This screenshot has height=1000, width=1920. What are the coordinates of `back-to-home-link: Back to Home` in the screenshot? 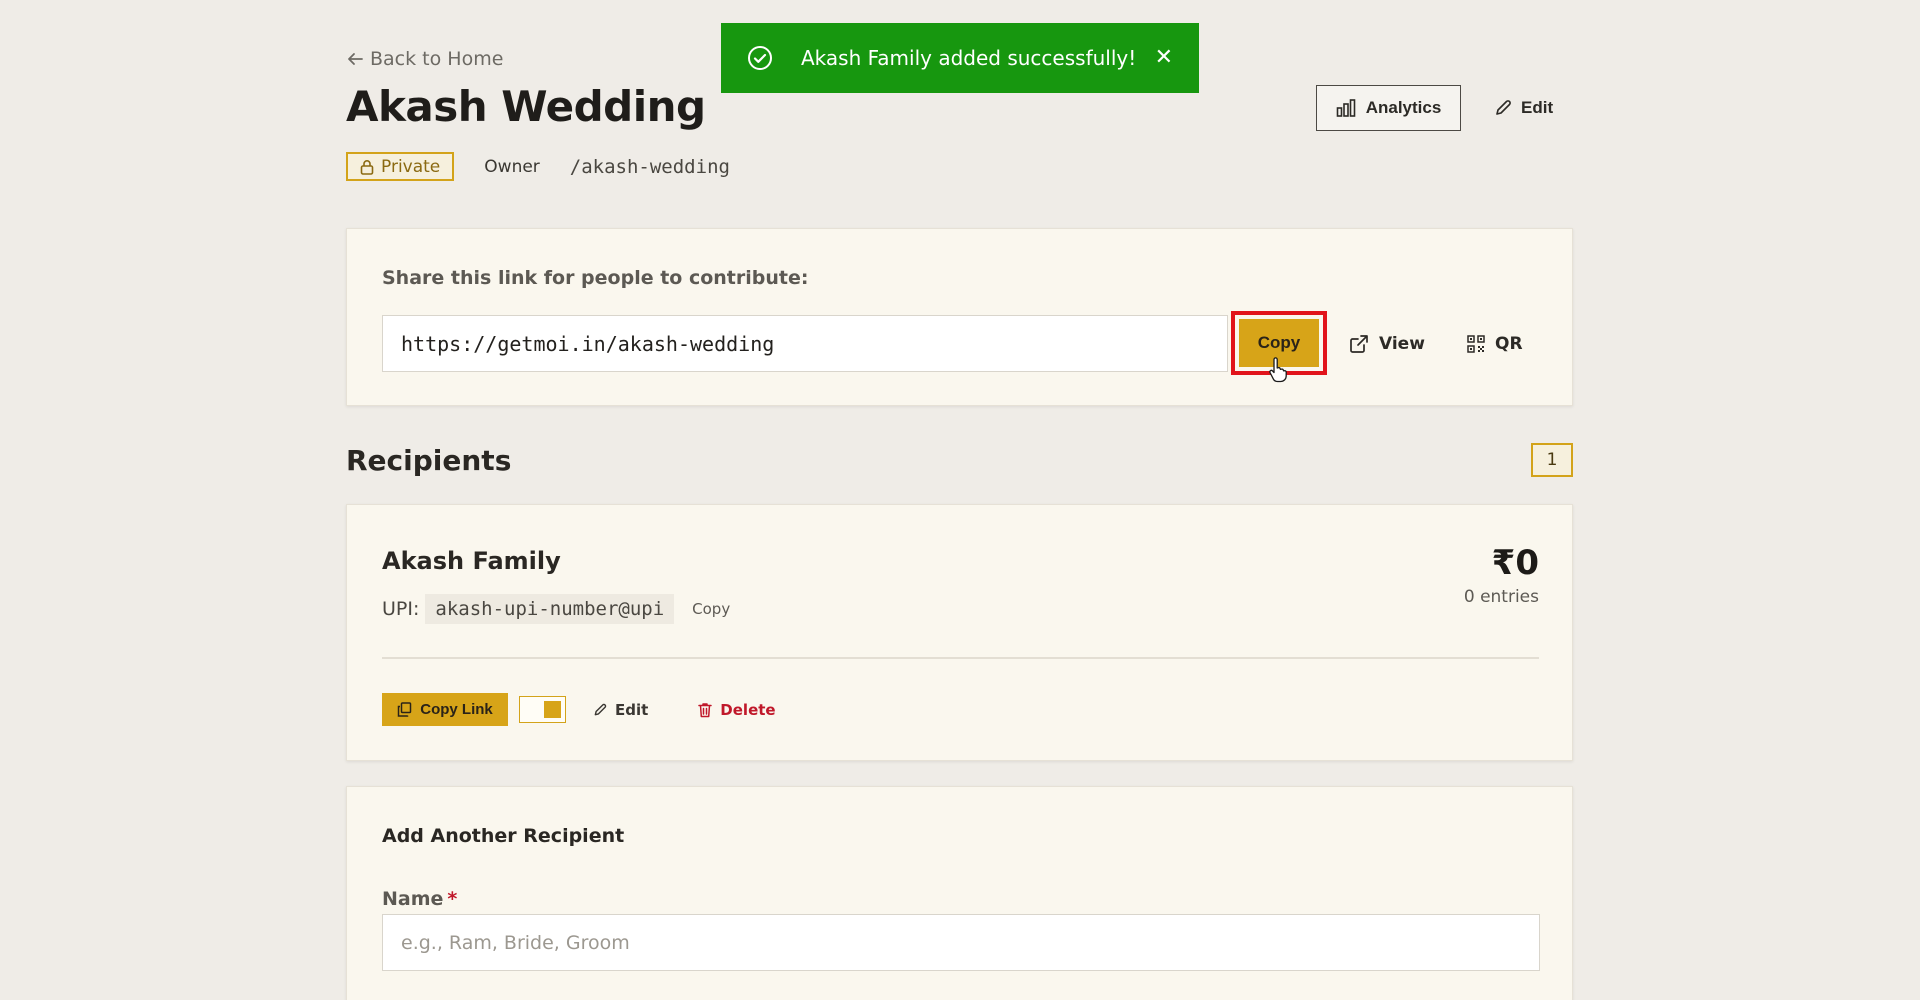 It's located at (424, 59).